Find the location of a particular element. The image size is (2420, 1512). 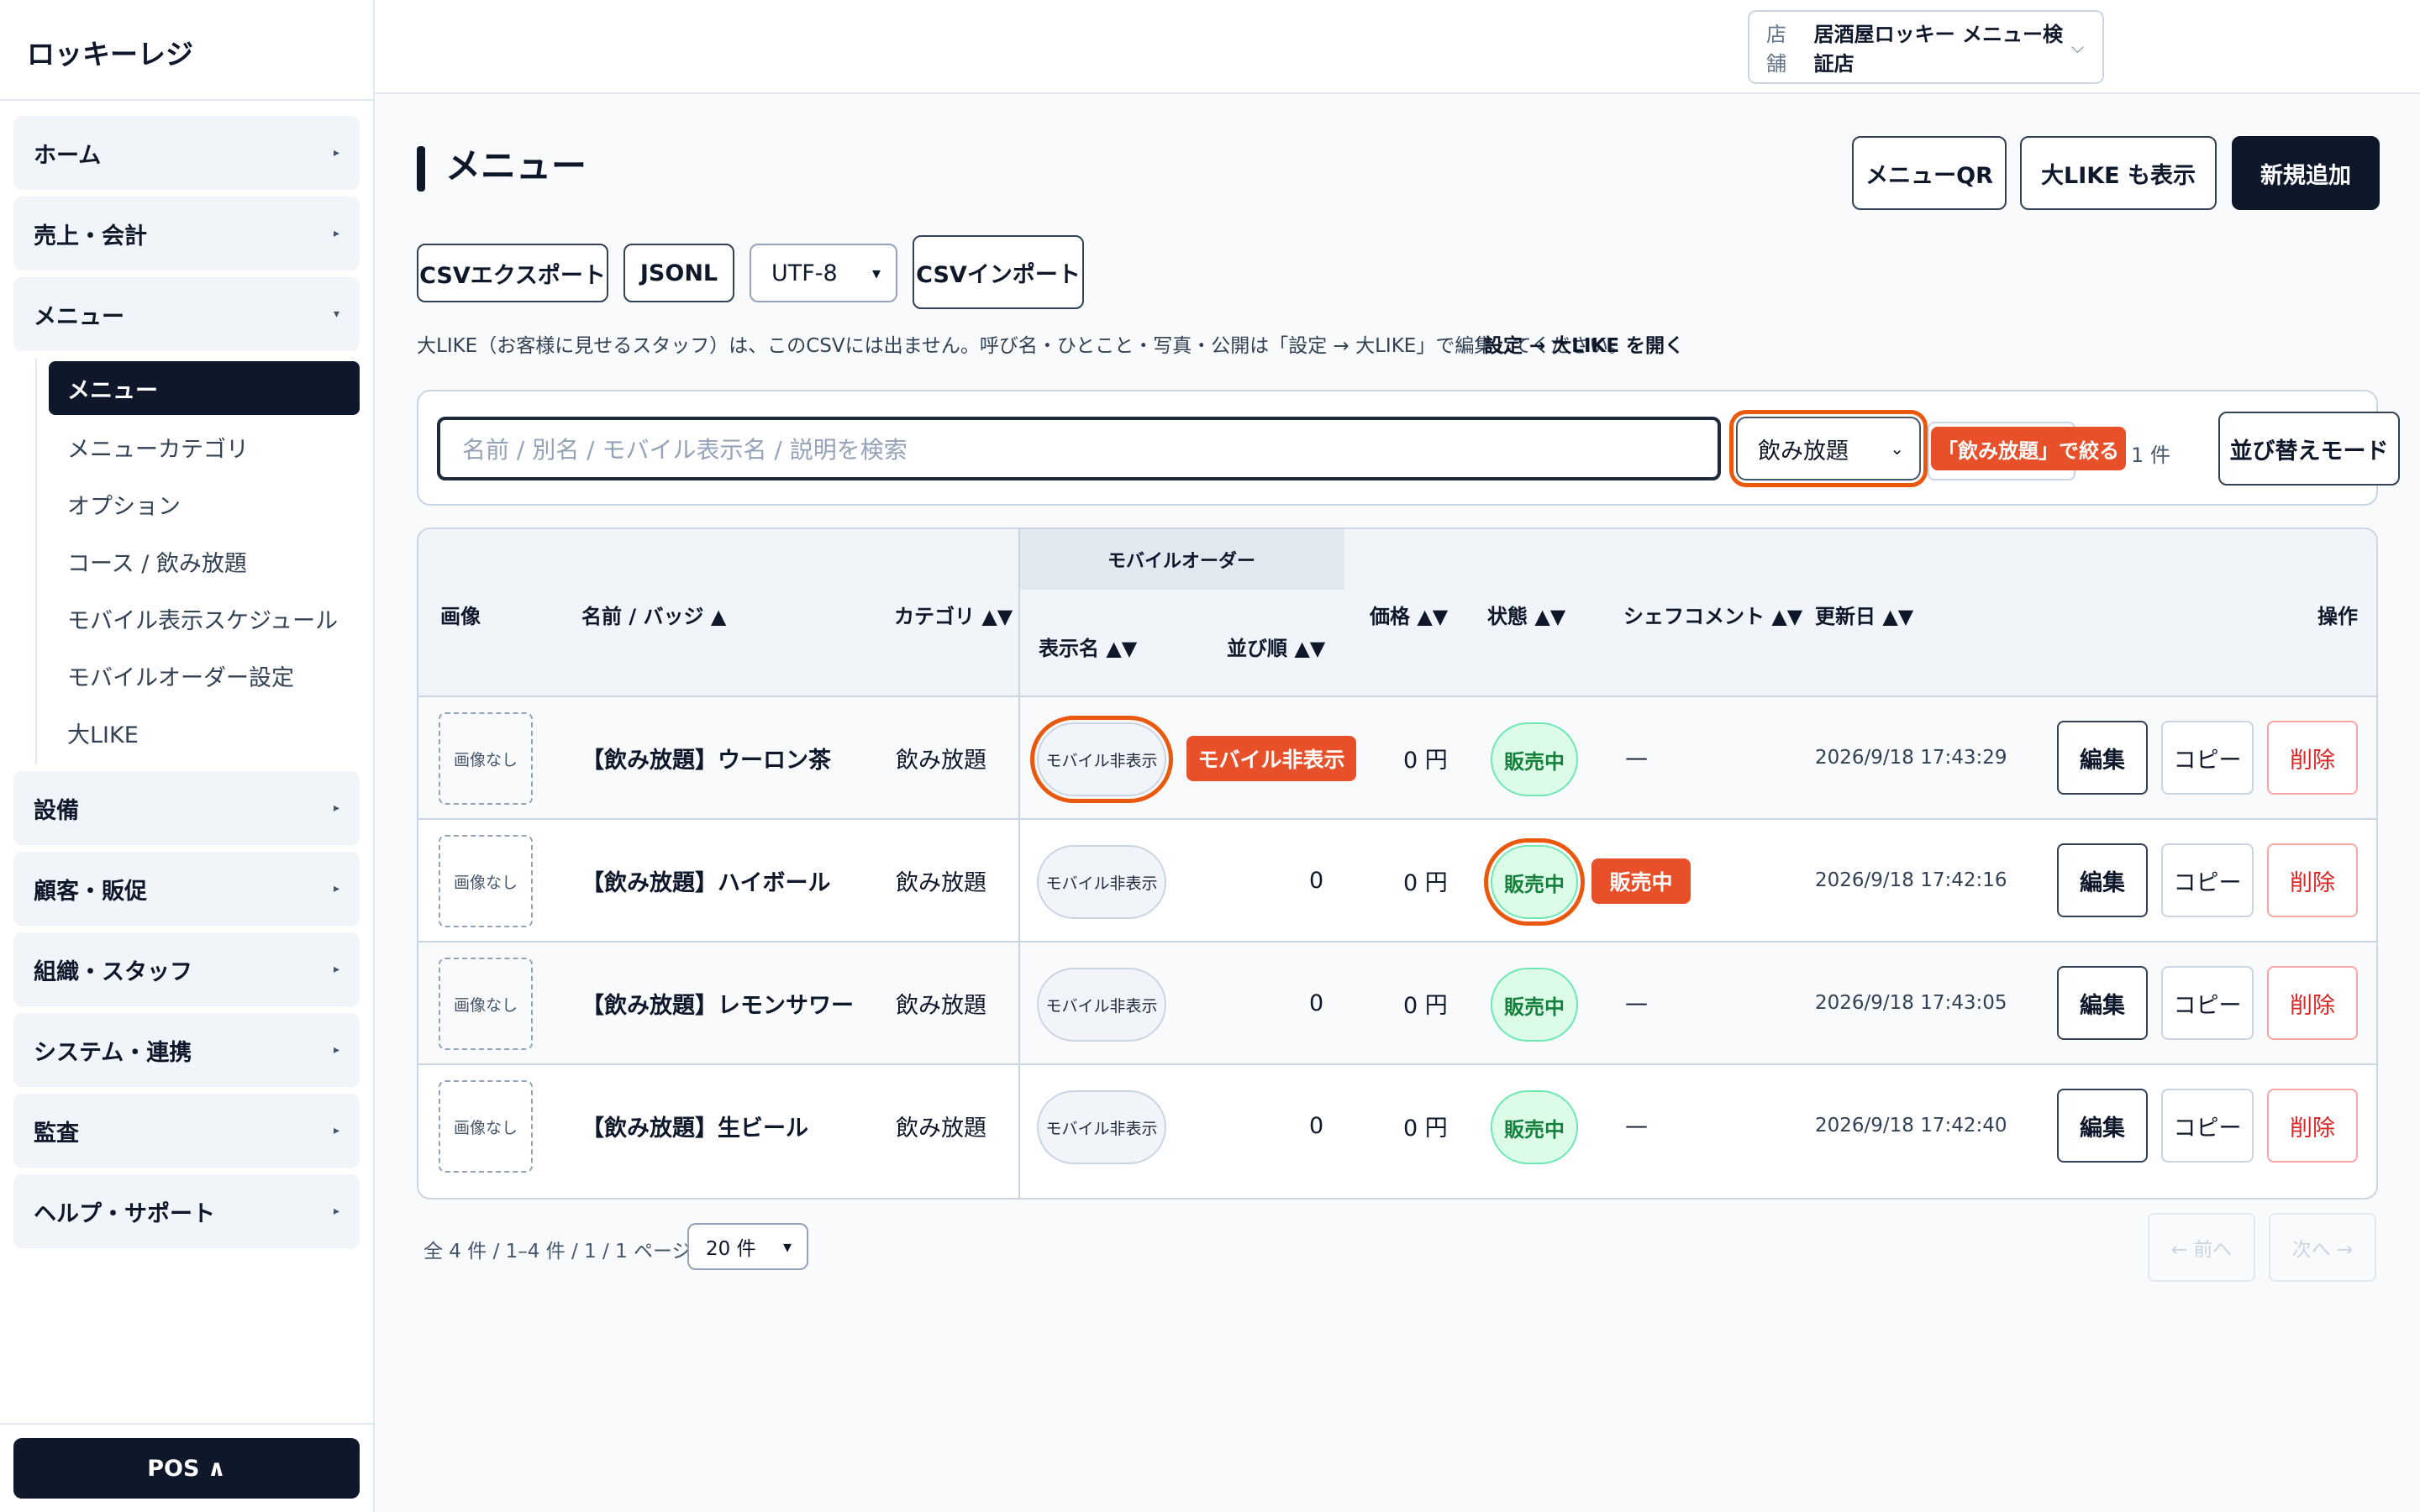

search-input: 名前 / 別名 / モバイル表示名 / 説明を検索 is located at coordinates (1079, 448).